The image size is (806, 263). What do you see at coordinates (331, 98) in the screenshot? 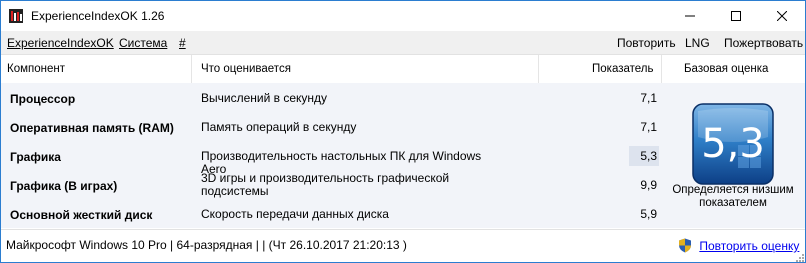
I see `table-row: Процессор Вычислений в секунду 7,1` at bounding box center [331, 98].